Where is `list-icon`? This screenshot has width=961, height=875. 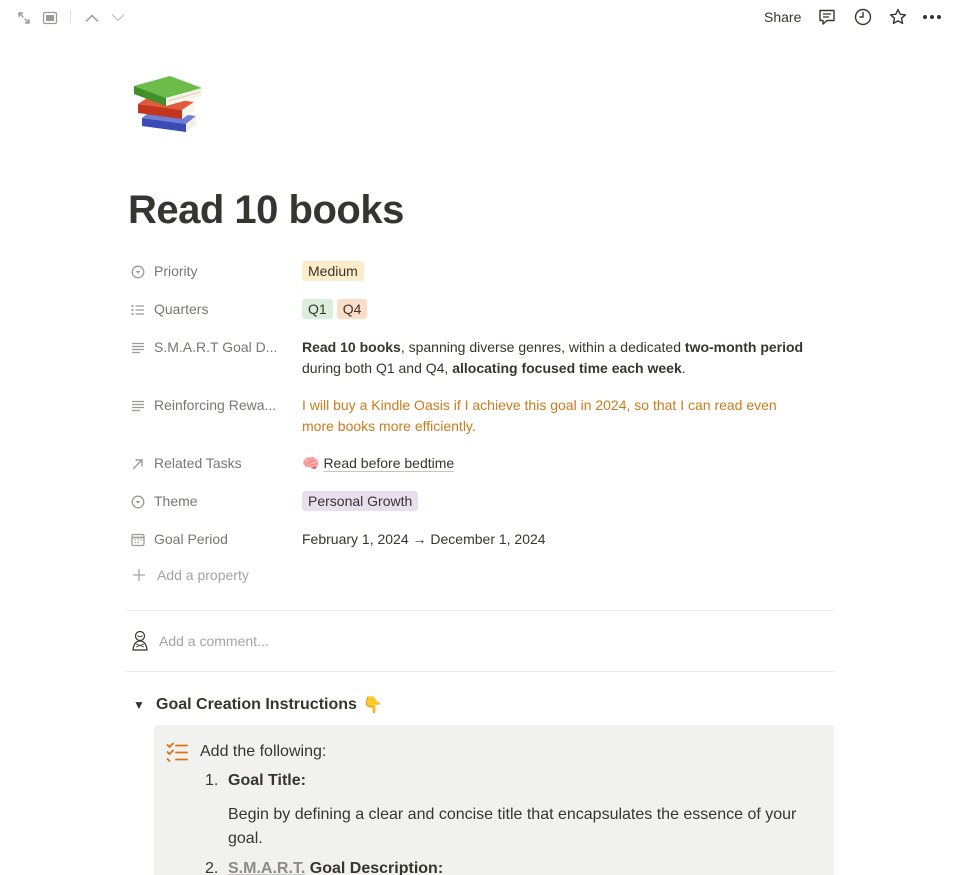 list-icon is located at coordinates (141, 309).